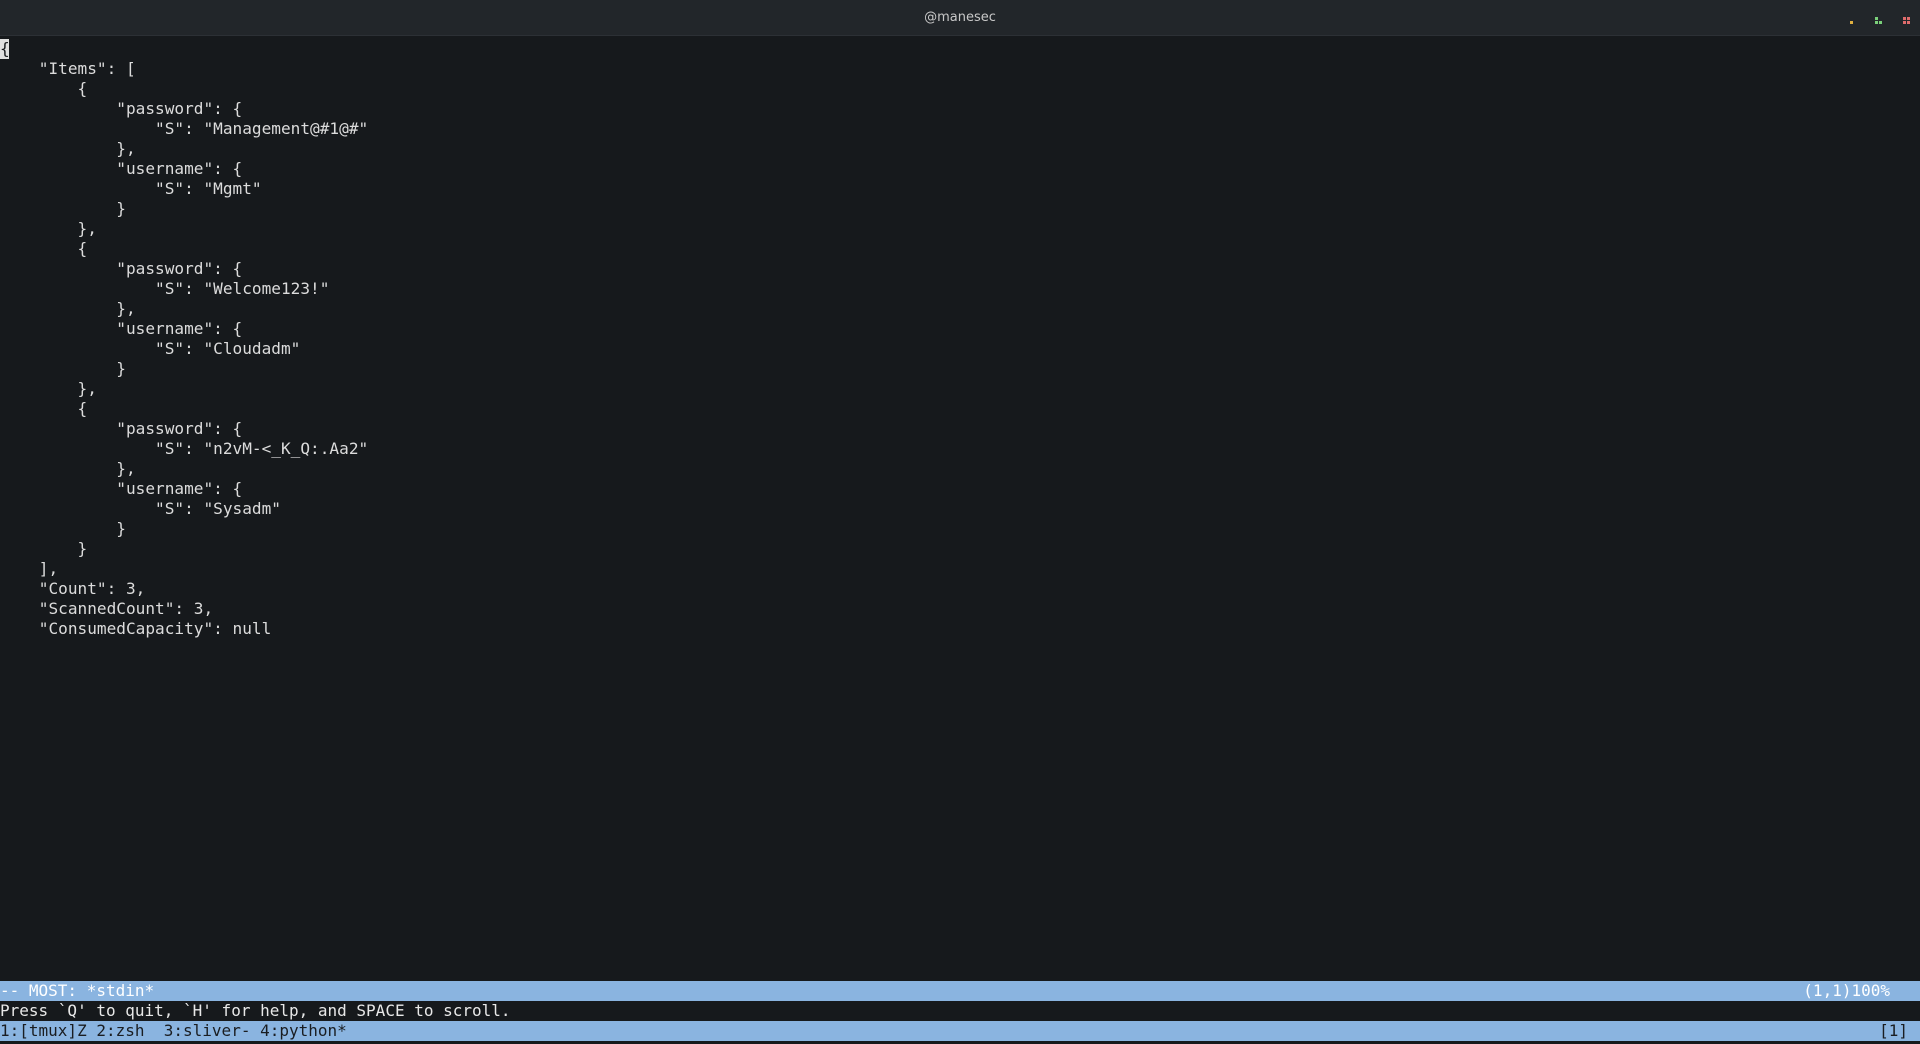 The image size is (1920, 1044). I want to click on text-cursor: {, so click(5, 49).